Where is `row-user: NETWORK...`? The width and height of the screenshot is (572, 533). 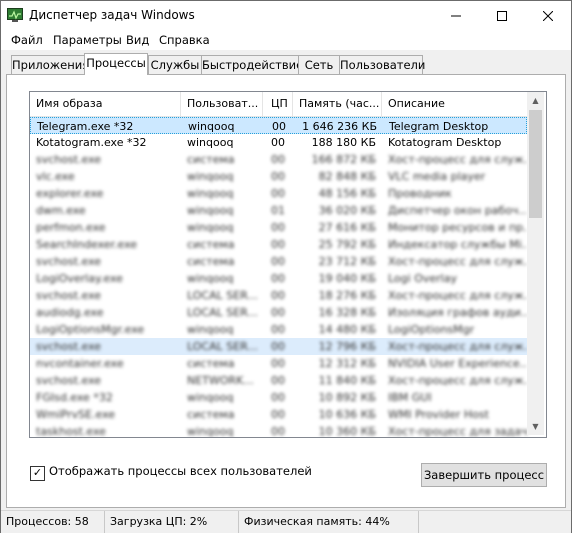
row-user: NETWORK... is located at coordinates (220, 380).